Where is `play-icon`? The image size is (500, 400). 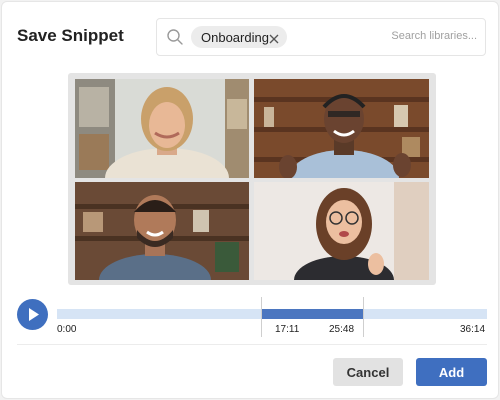 play-icon is located at coordinates (34, 314).